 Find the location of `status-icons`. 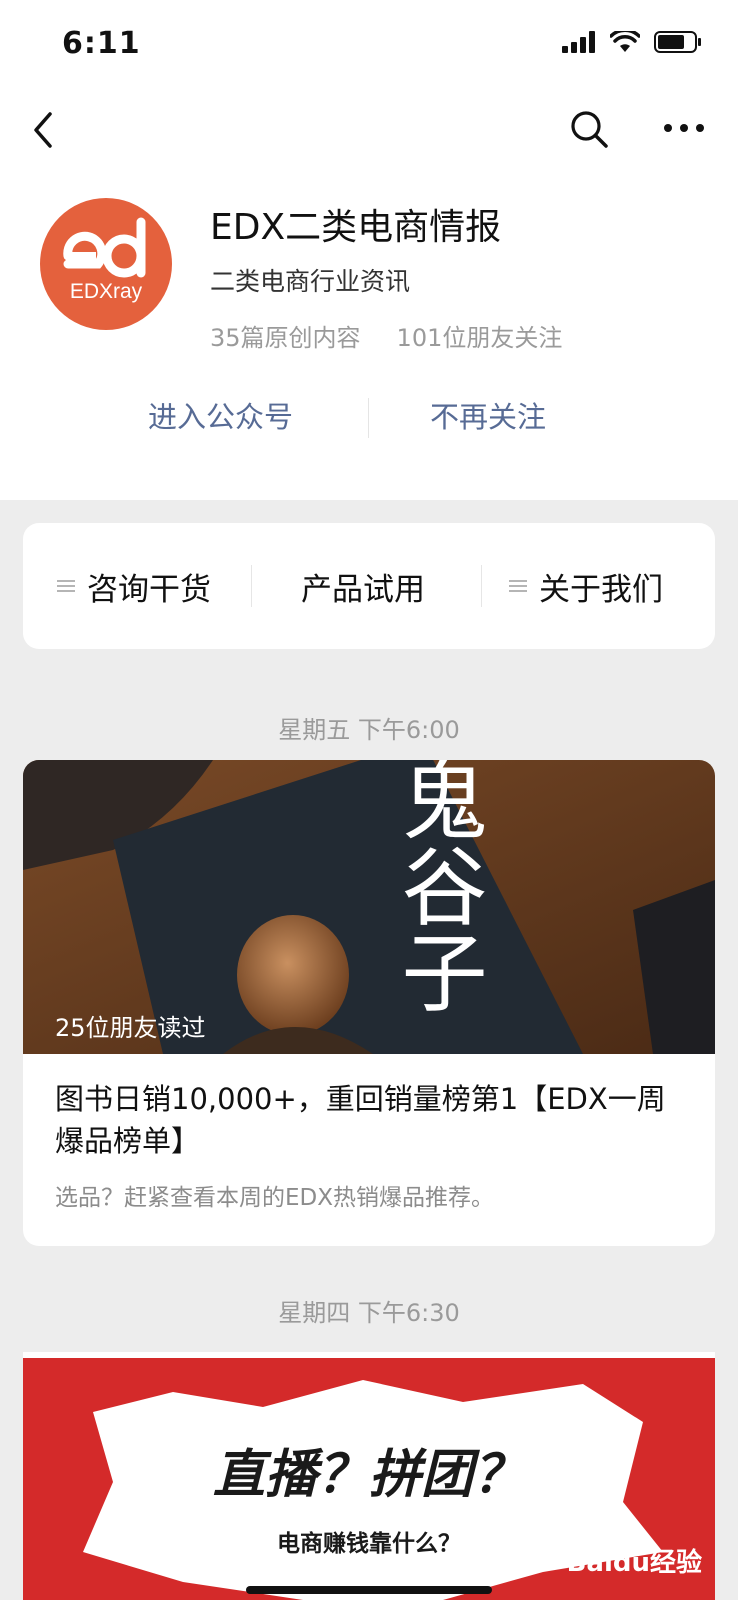

status-icons is located at coordinates (632, 42).